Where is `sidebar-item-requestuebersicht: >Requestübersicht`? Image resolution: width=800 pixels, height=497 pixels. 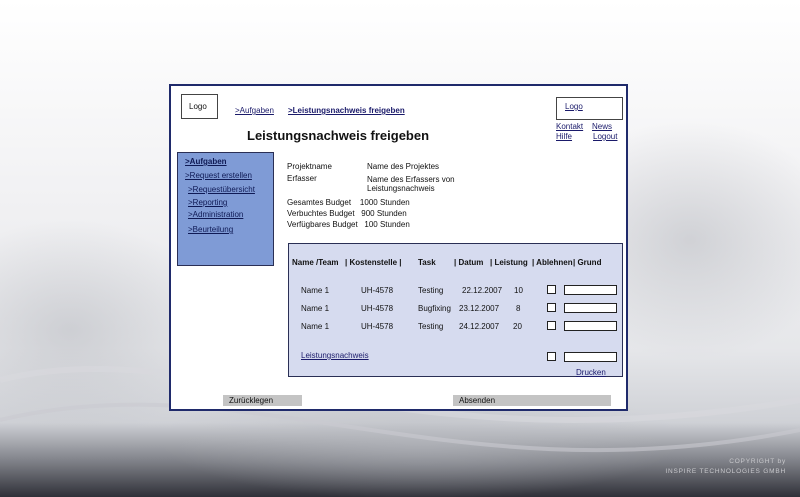
sidebar-item-requestuebersicht: >Requestübersicht is located at coordinates (221, 189).